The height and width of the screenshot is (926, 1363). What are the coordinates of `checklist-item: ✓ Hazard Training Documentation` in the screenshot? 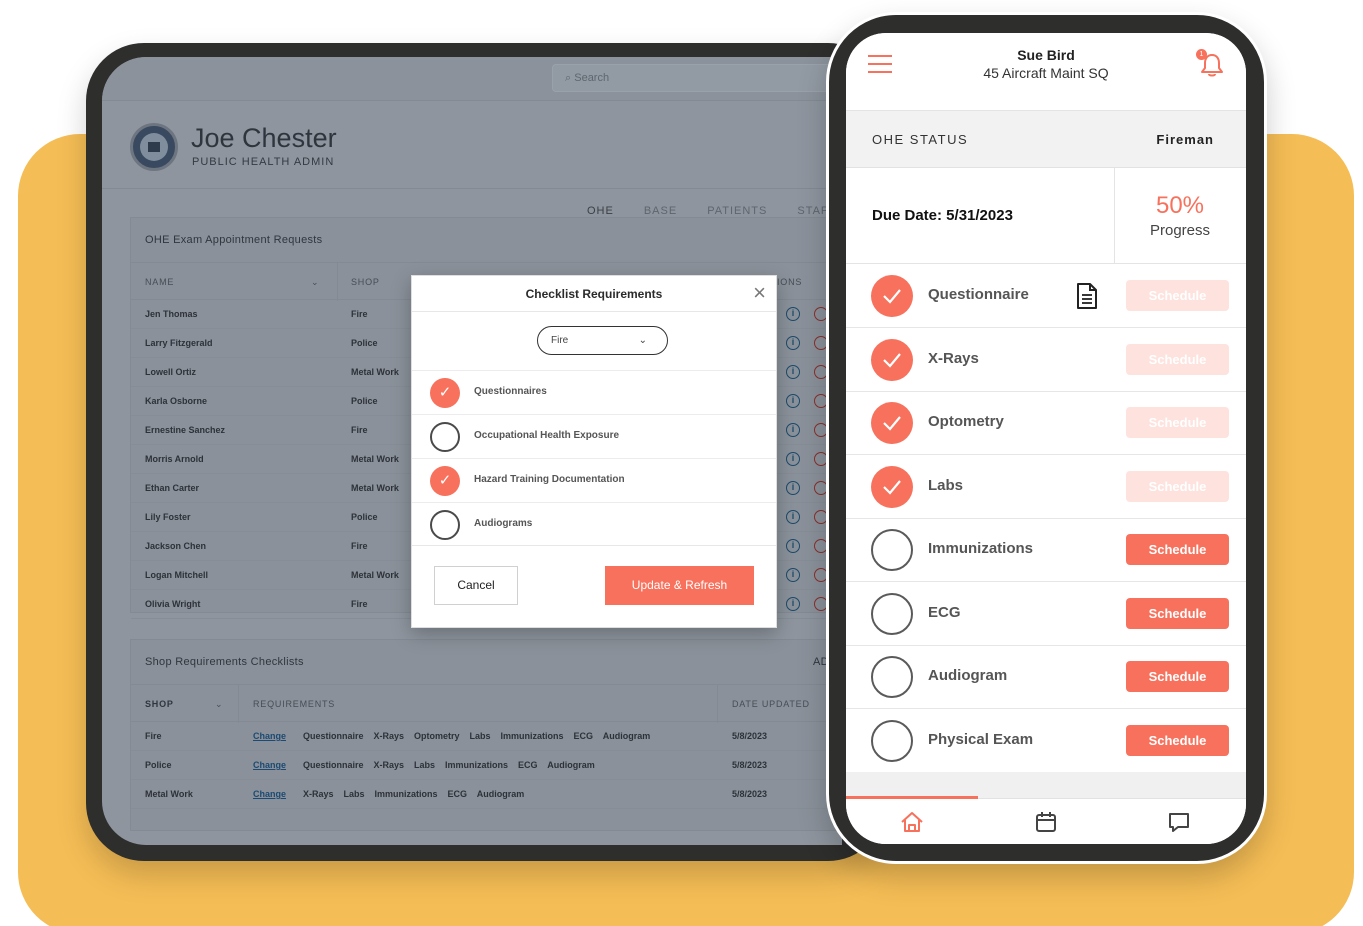 It's located at (594, 480).